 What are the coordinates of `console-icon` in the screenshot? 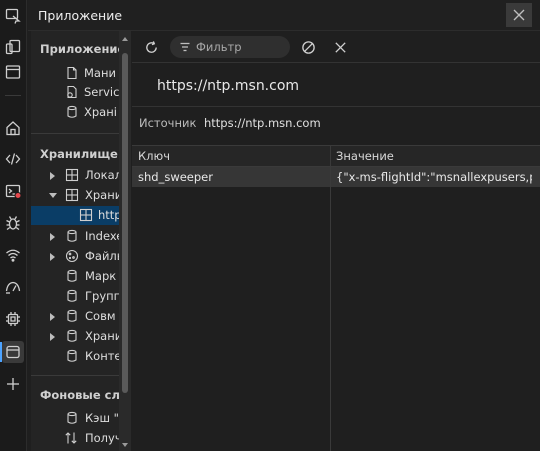 It's located at (13, 191).